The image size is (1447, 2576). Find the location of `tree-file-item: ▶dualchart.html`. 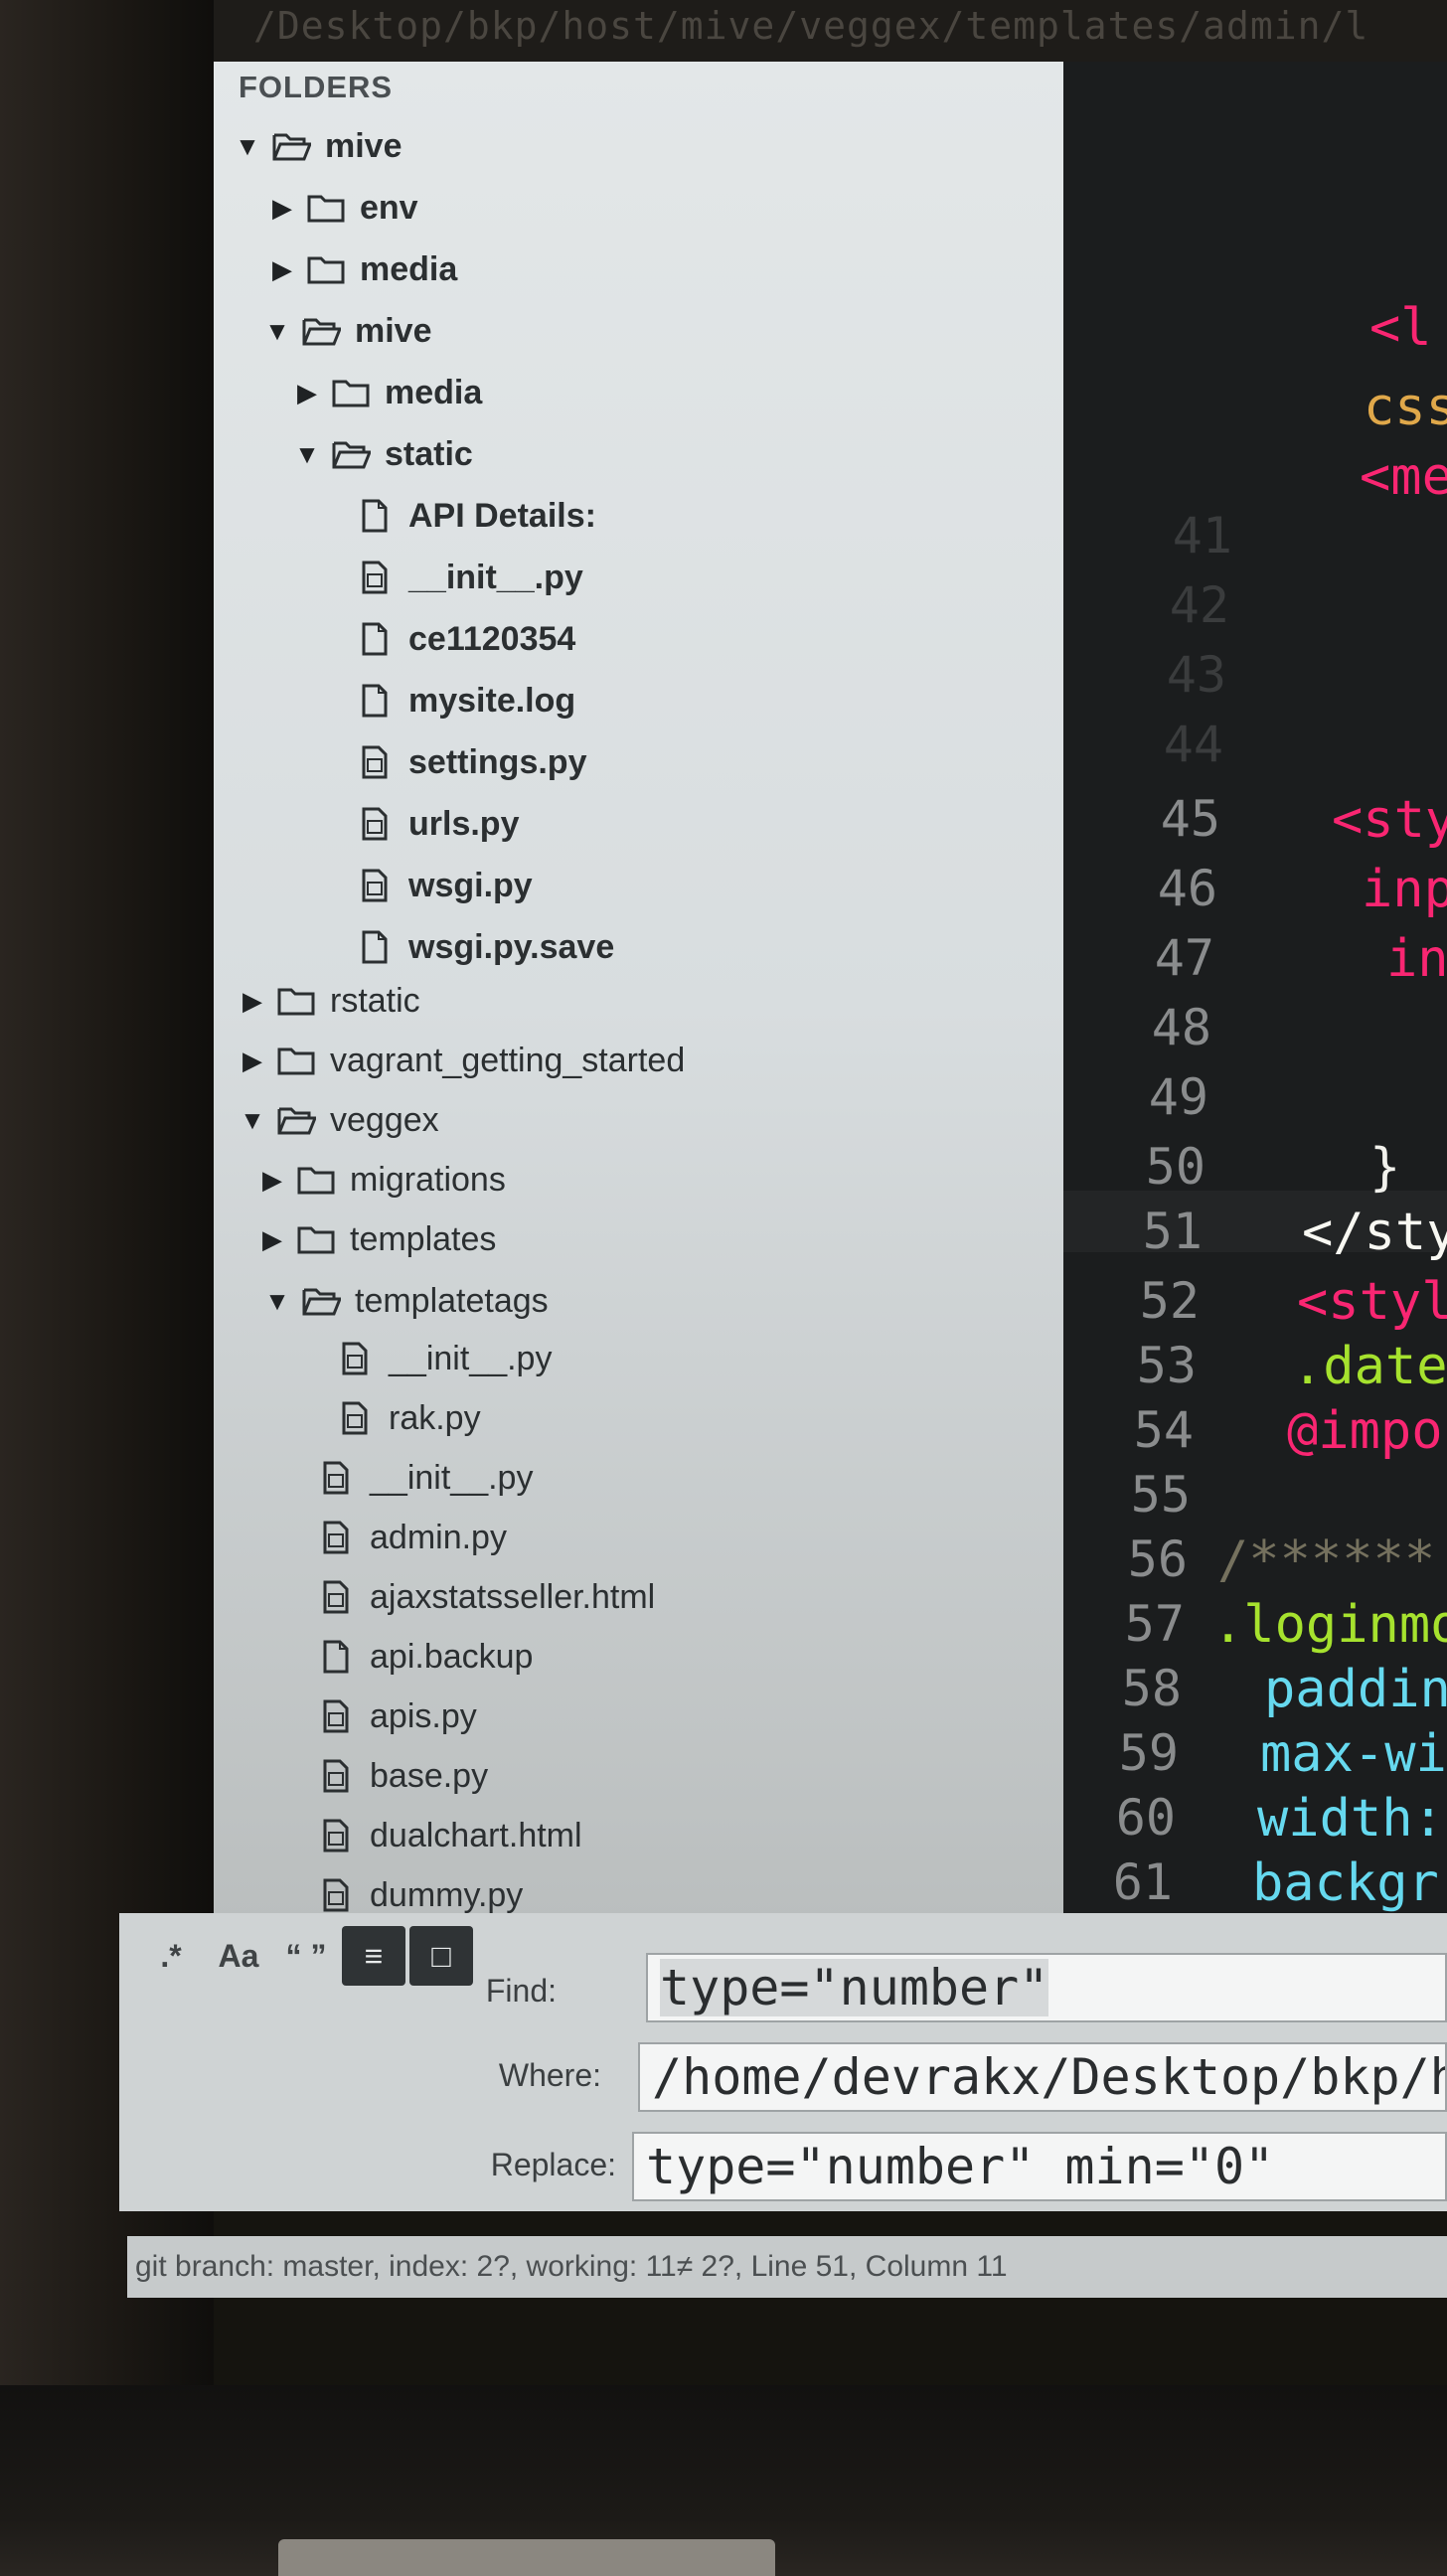

tree-file-item: ▶dualchart.html is located at coordinates (430, 1835).